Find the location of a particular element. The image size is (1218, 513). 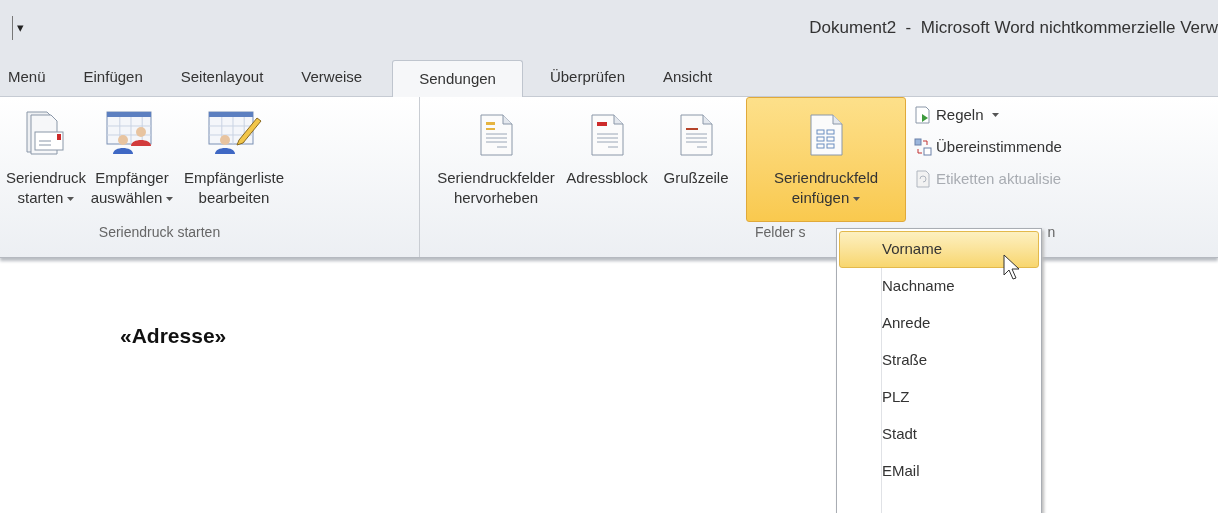

ribbon-button: Empfängerliste bearbeiten is located at coordinates (234, 159).